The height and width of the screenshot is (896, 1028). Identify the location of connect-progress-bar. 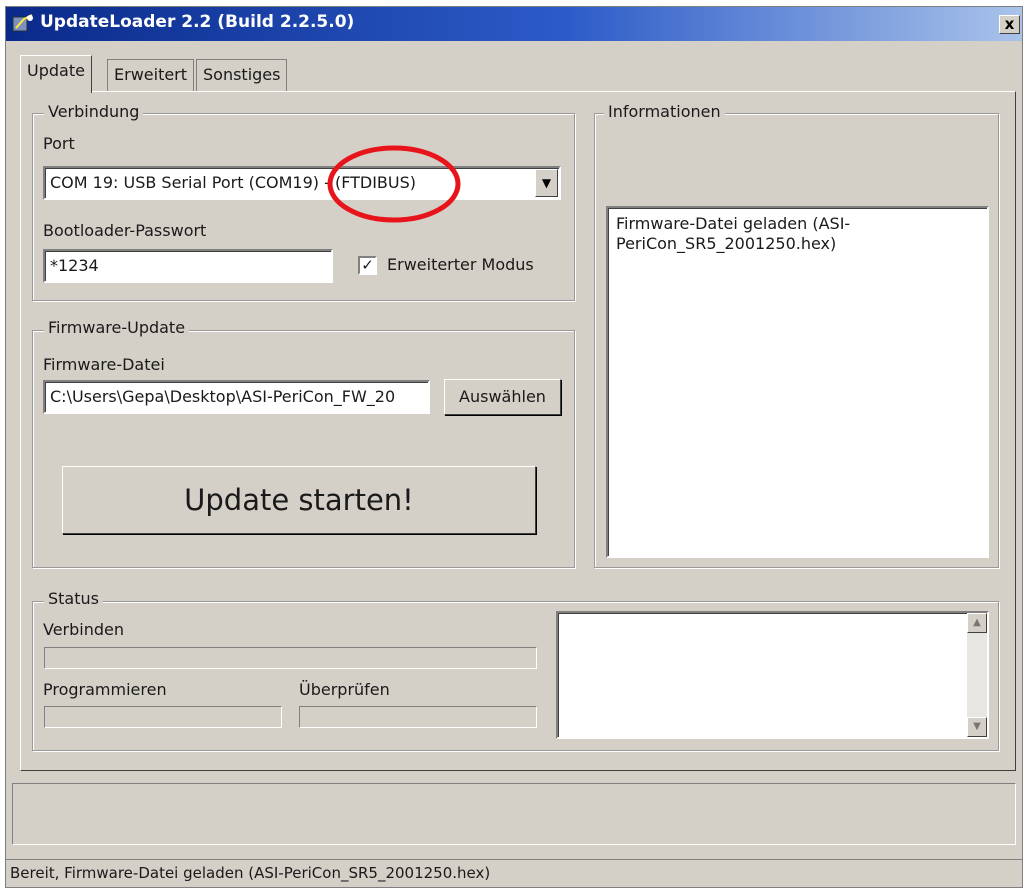
(290, 658).